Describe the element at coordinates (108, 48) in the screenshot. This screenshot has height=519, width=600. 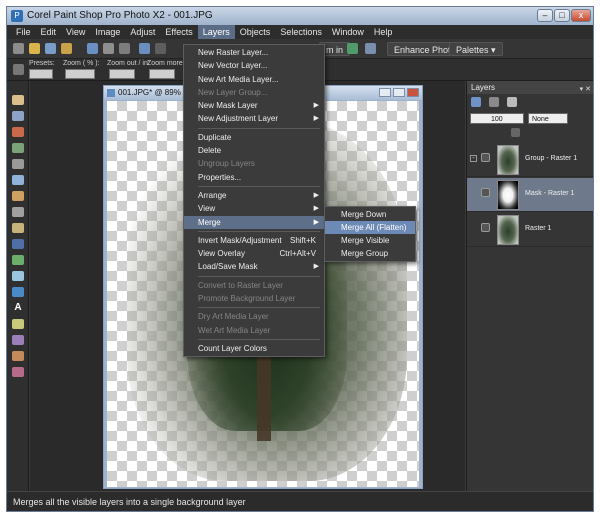
I see `print-icon` at that location.